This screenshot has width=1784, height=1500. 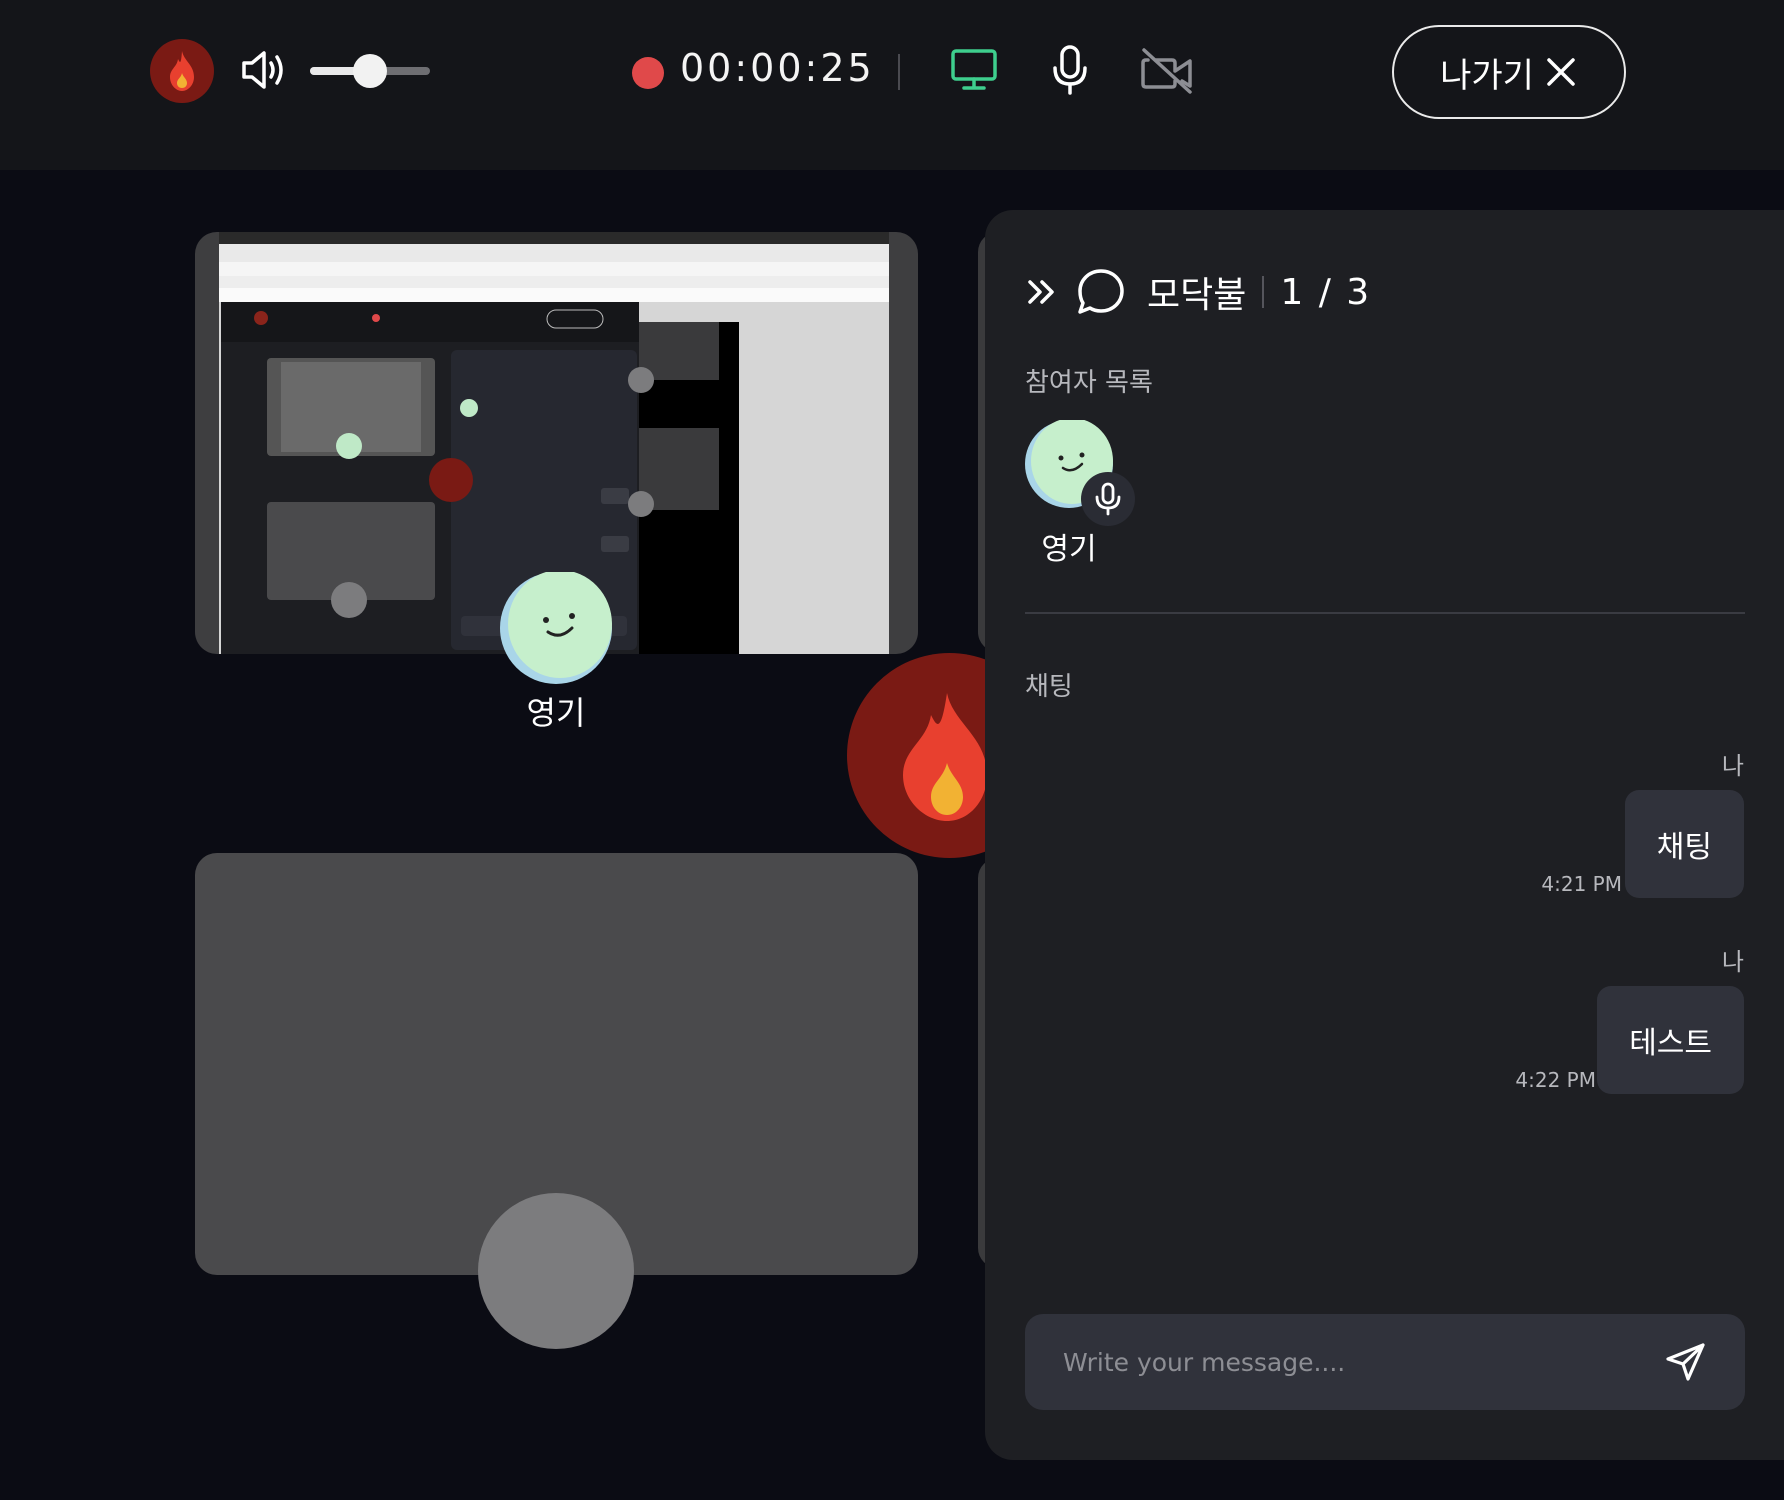 I want to click on exit-button: 나가기, so click(x=1509, y=72).